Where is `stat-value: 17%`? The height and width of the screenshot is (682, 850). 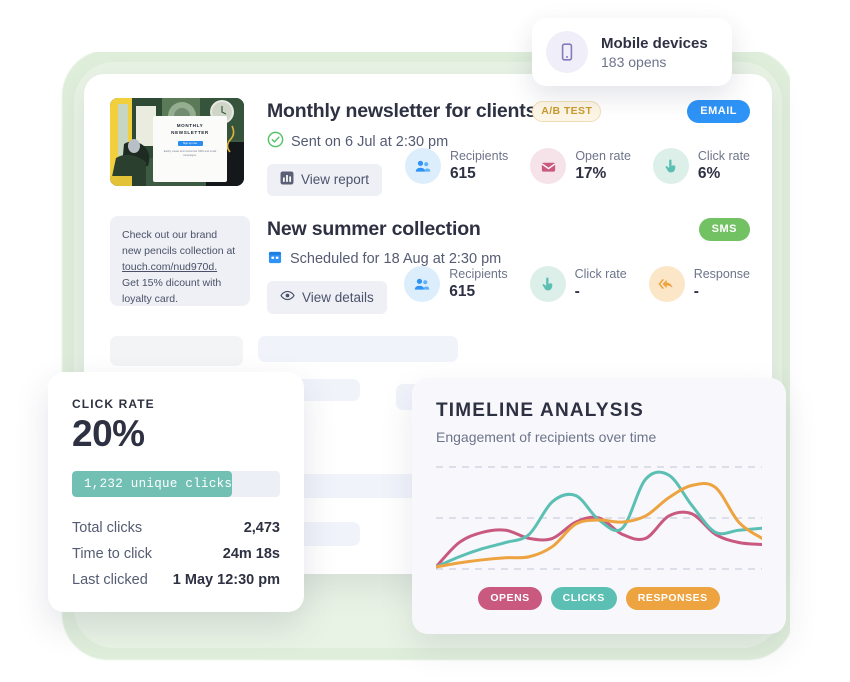 stat-value: 17% is located at coordinates (591, 173).